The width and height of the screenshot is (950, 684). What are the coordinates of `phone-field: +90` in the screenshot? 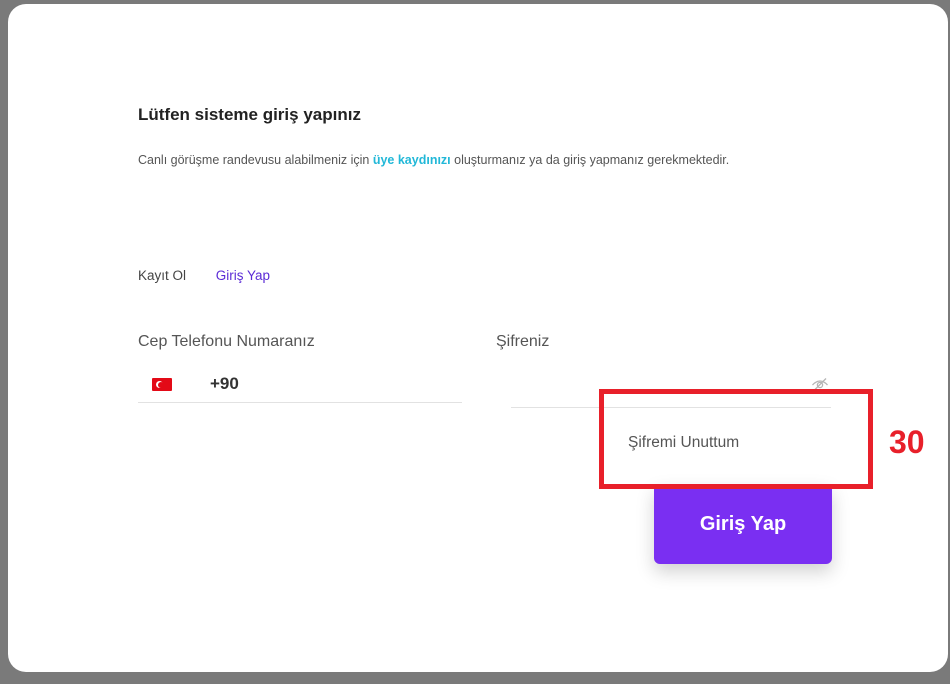 It's located at (300, 385).